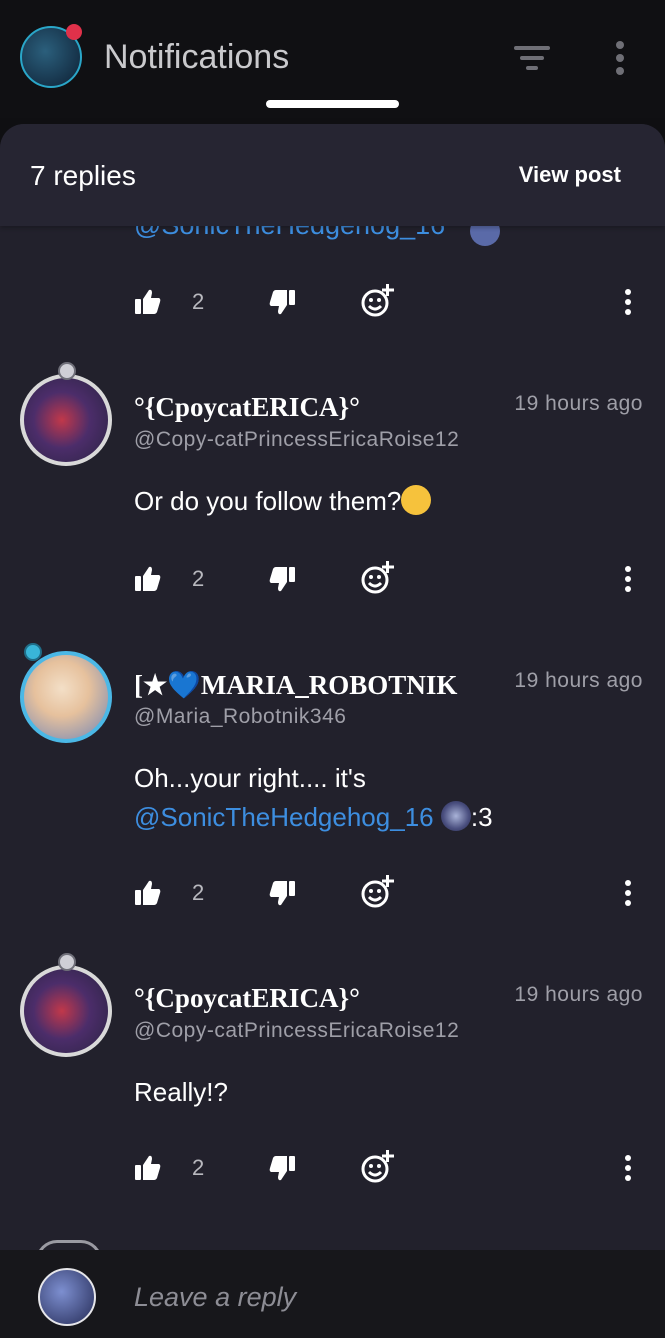 The image size is (665, 1338). I want to click on filter-icon, so click(532, 58).